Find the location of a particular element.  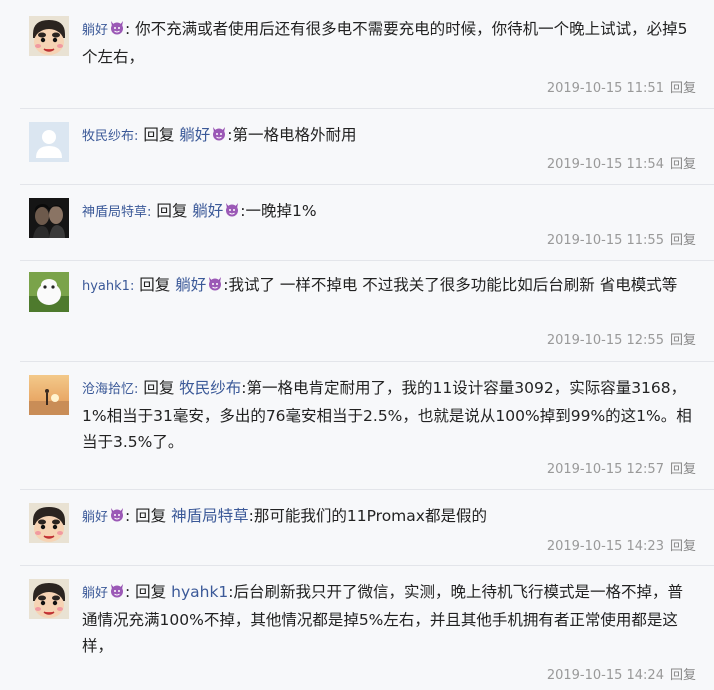

dark-couple-avatar-icon is located at coordinates (49, 218).